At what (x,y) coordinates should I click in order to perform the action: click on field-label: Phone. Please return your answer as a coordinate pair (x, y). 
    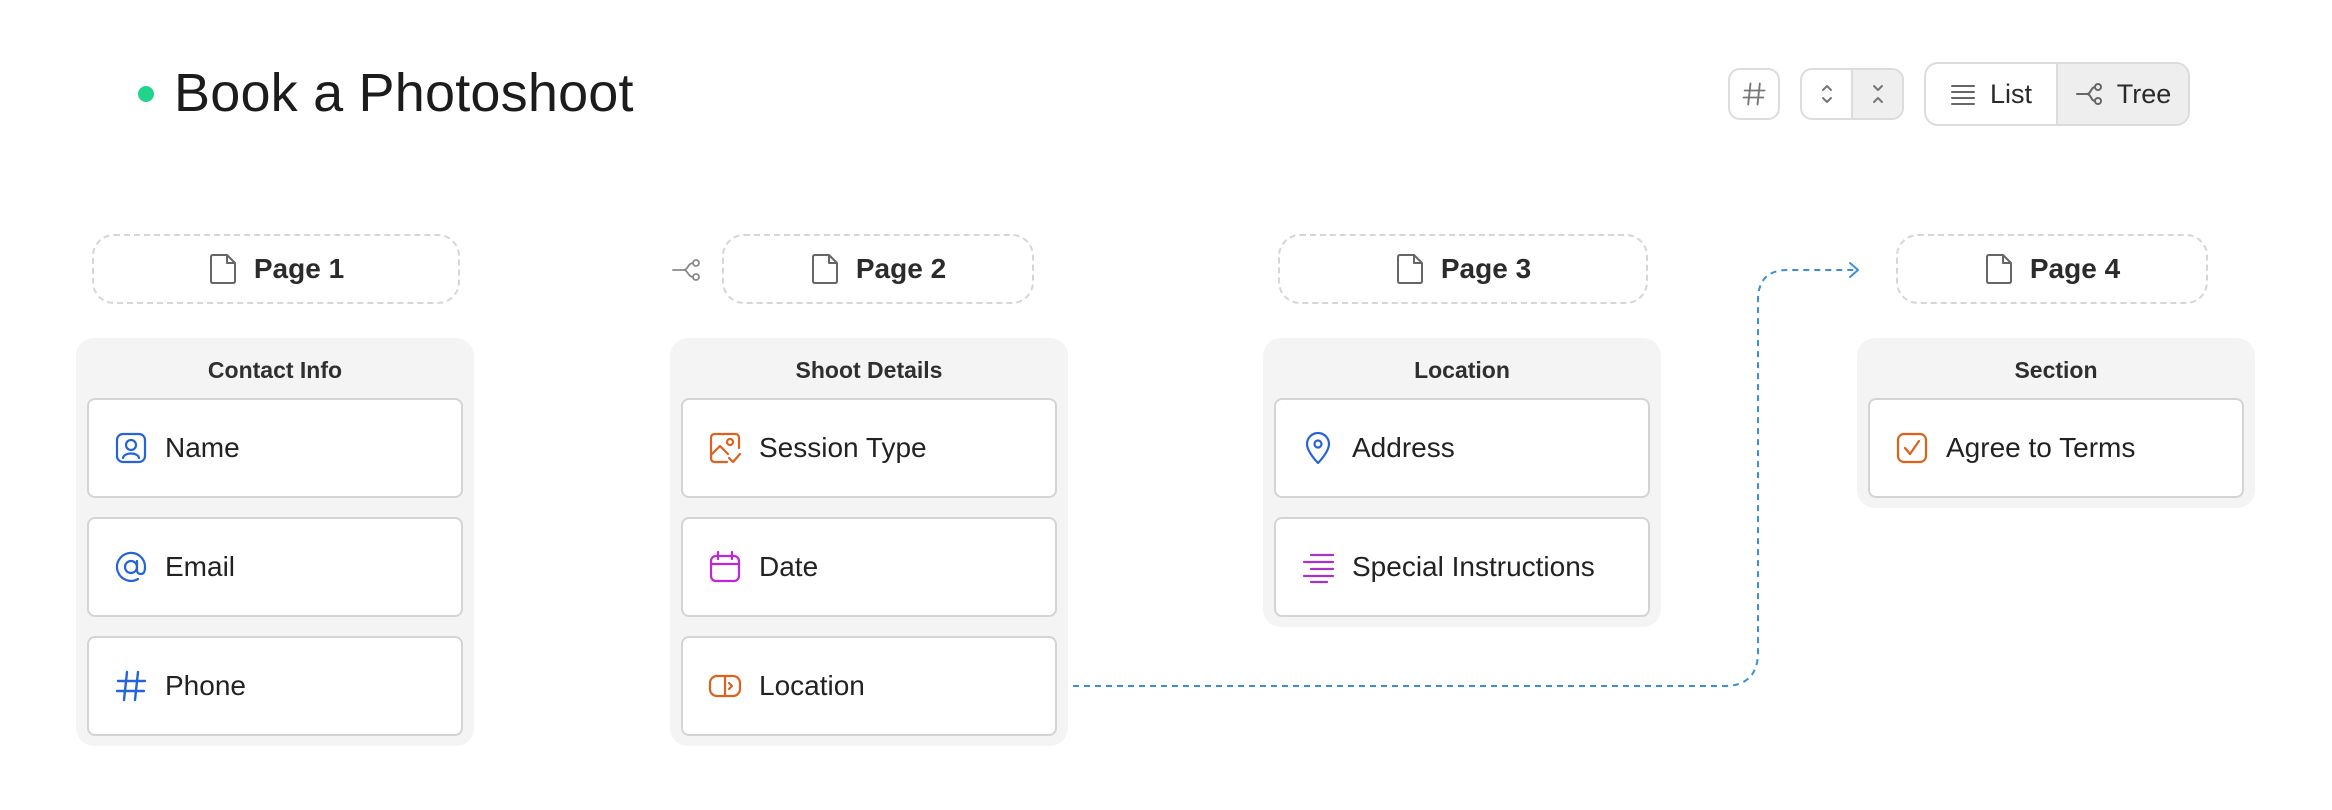
    Looking at the image, I should click on (205, 685).